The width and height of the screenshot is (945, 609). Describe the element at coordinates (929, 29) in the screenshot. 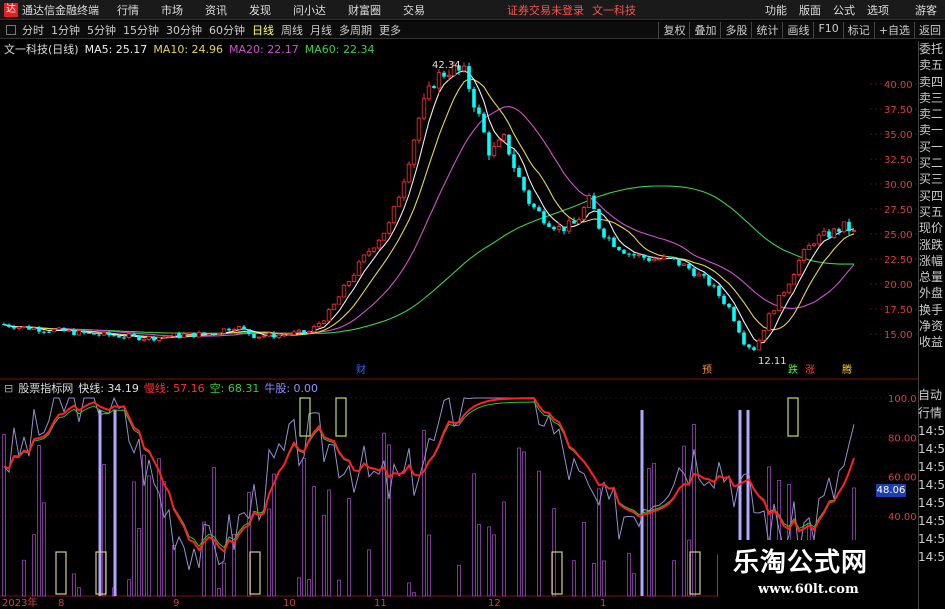

I see `tool-back: 返回` at that location.